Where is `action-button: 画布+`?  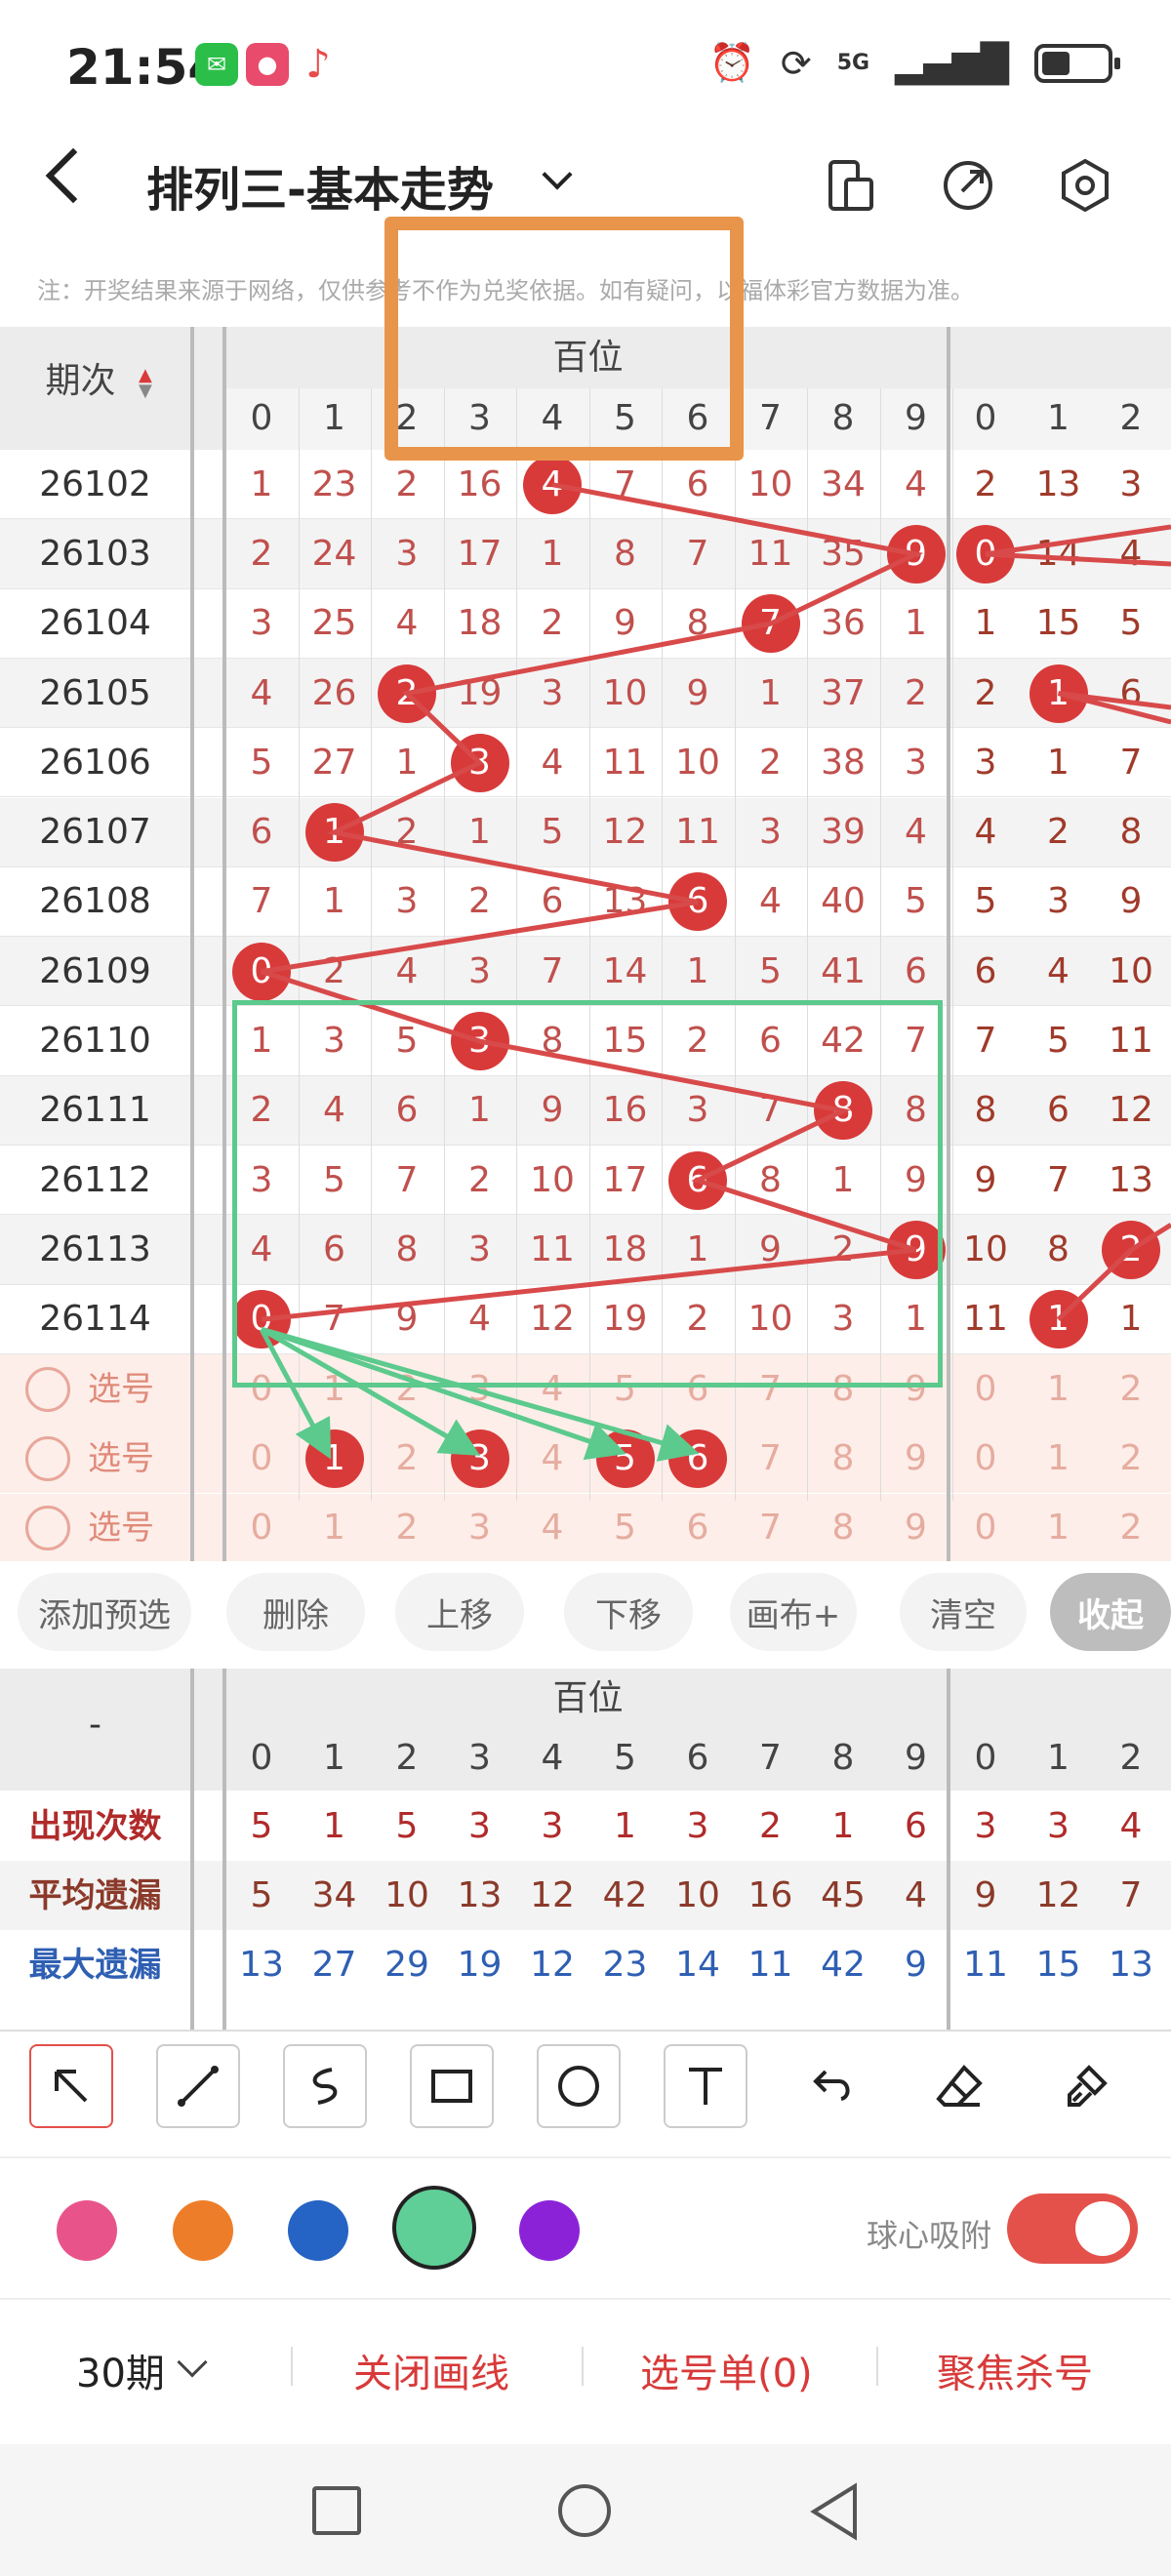 action-button: 画布+ is located at coordinates (793, 1612).